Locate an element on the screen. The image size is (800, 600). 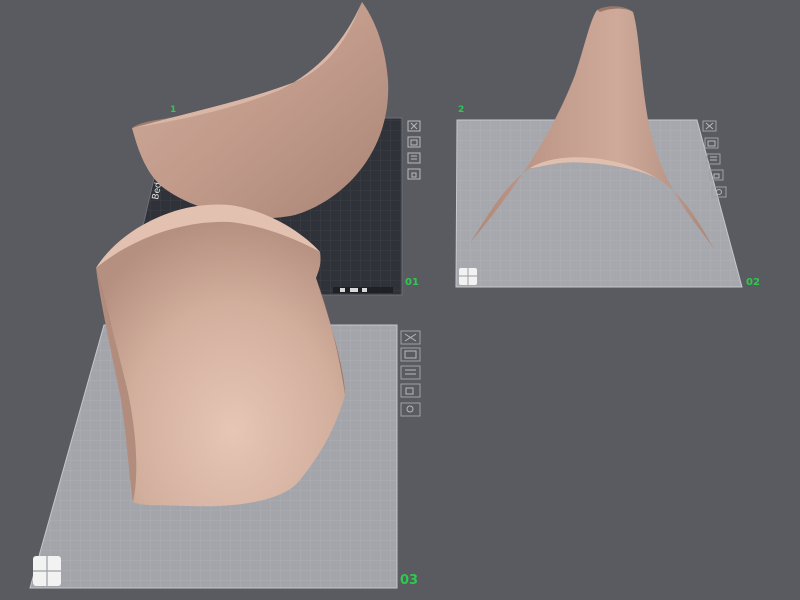
bed-icon is located at coordinates (342, 290).